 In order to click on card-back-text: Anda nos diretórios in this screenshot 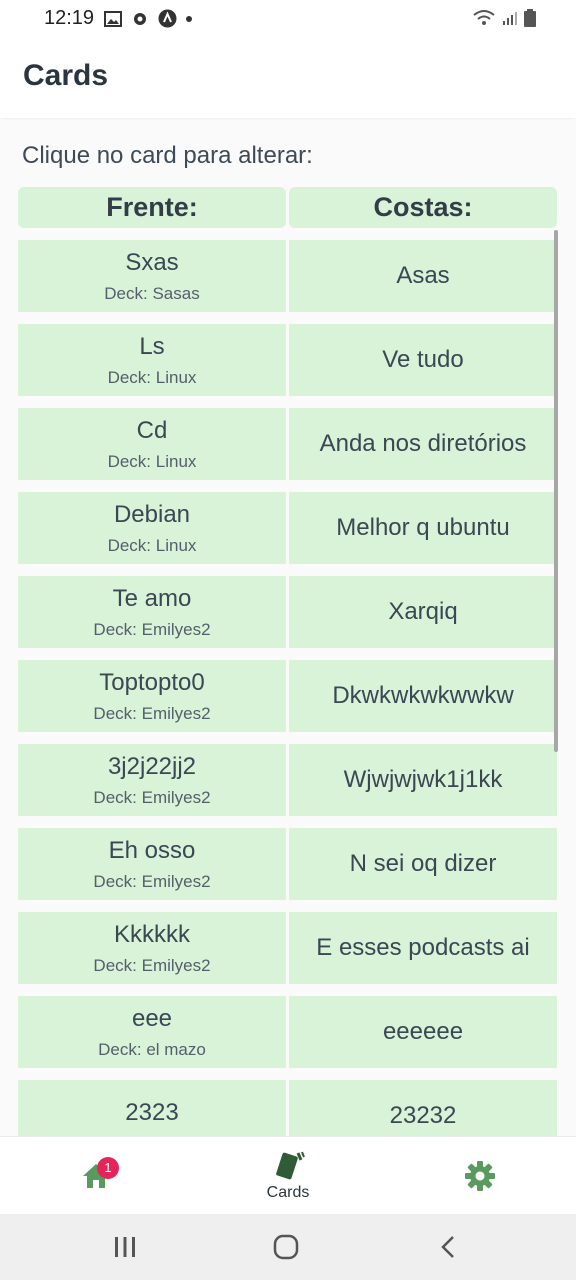, I will do `click(423, 443)`.